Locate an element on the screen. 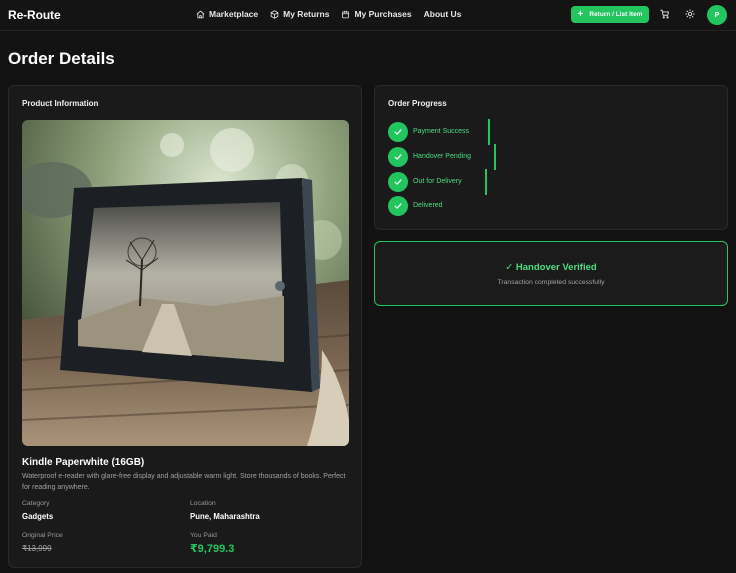 Image resolution: width=736 pixels, height=573 pixels. nav-link-about-us: About Us is located at coordinates (443, 14).